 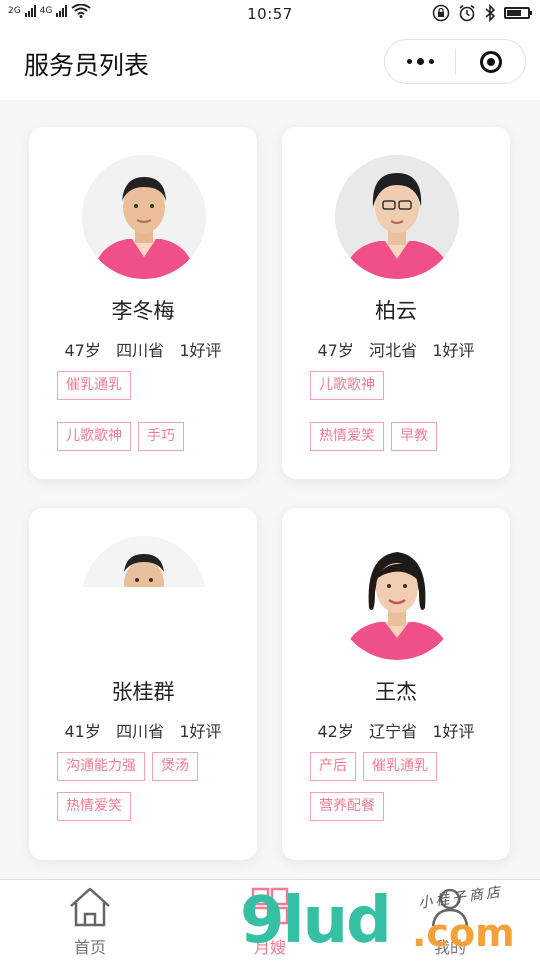 What do you see at coordinates (143, 311) in the screenshot?
I see `worker-name: 李冬梅` at bounding box center [143, 311].